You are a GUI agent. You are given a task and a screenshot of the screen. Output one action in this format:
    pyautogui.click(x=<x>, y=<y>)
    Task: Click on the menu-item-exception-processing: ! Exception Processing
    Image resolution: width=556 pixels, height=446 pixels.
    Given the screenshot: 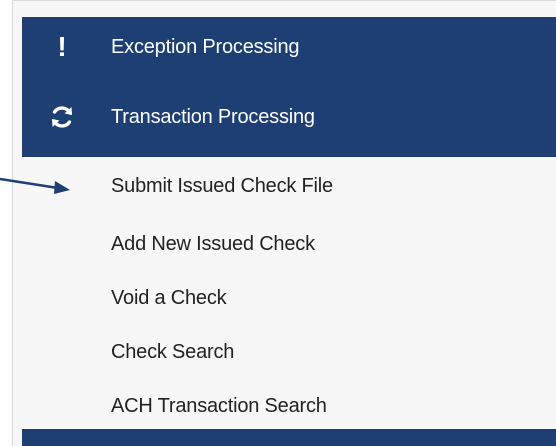 What is the action you would take?
    pyautogui.click(x=289, y=47)
    